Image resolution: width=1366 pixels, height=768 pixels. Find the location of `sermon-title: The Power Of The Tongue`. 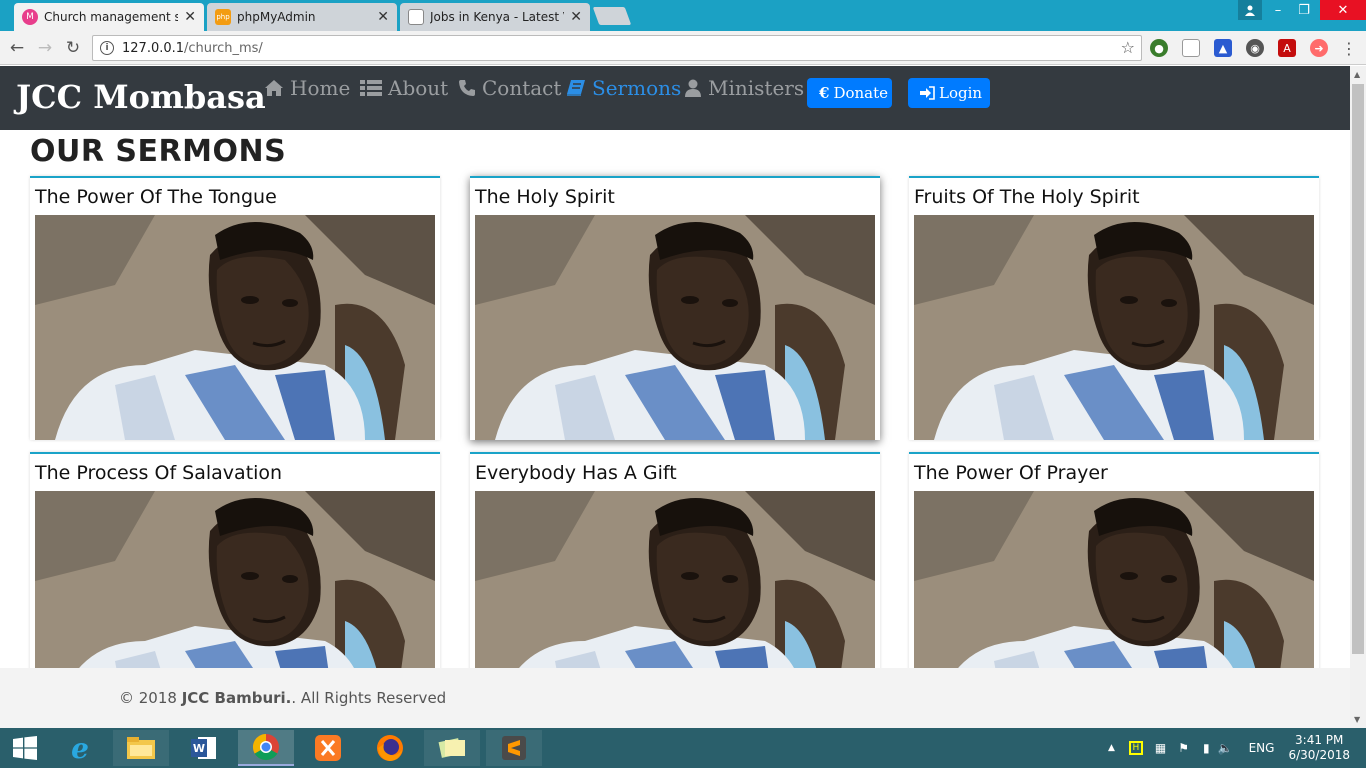

sermon-title: The Power Of The Tongue is located at coordinates (235, 199).